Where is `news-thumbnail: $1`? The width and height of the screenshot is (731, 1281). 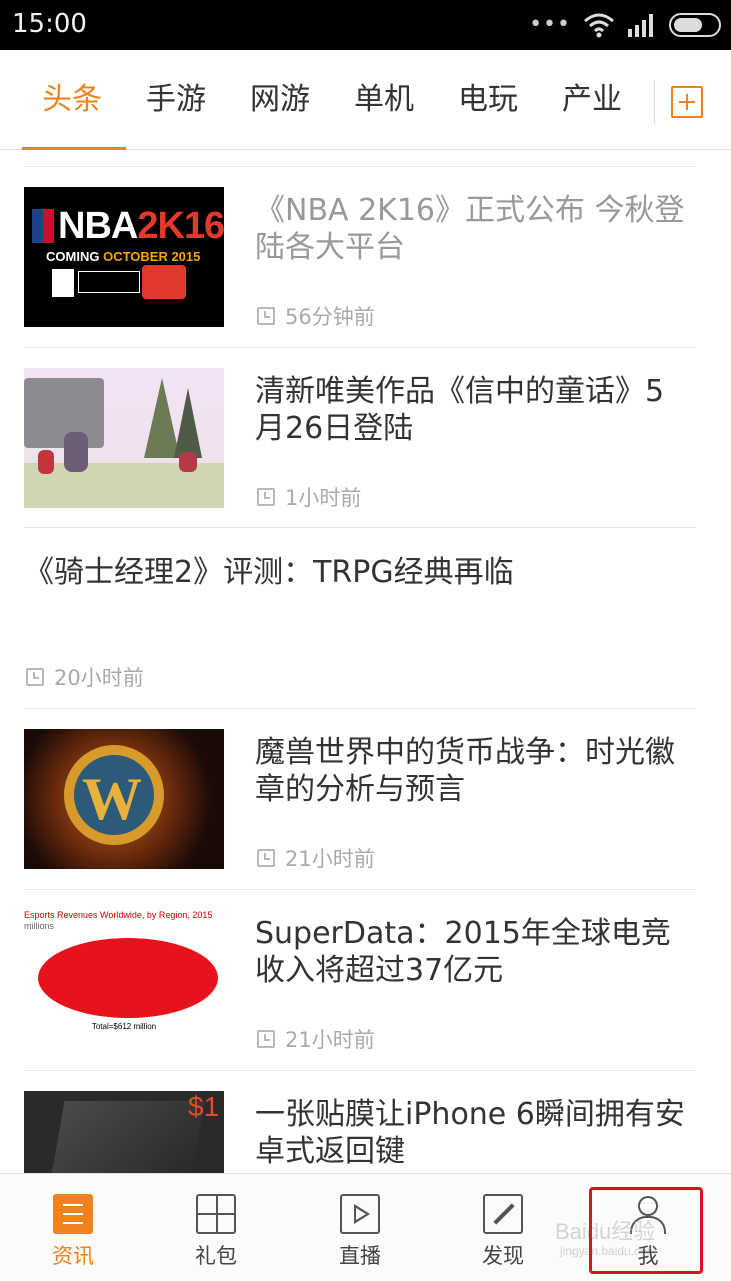
news-thumbnail: $1 is located at coordinates (124, 1132).